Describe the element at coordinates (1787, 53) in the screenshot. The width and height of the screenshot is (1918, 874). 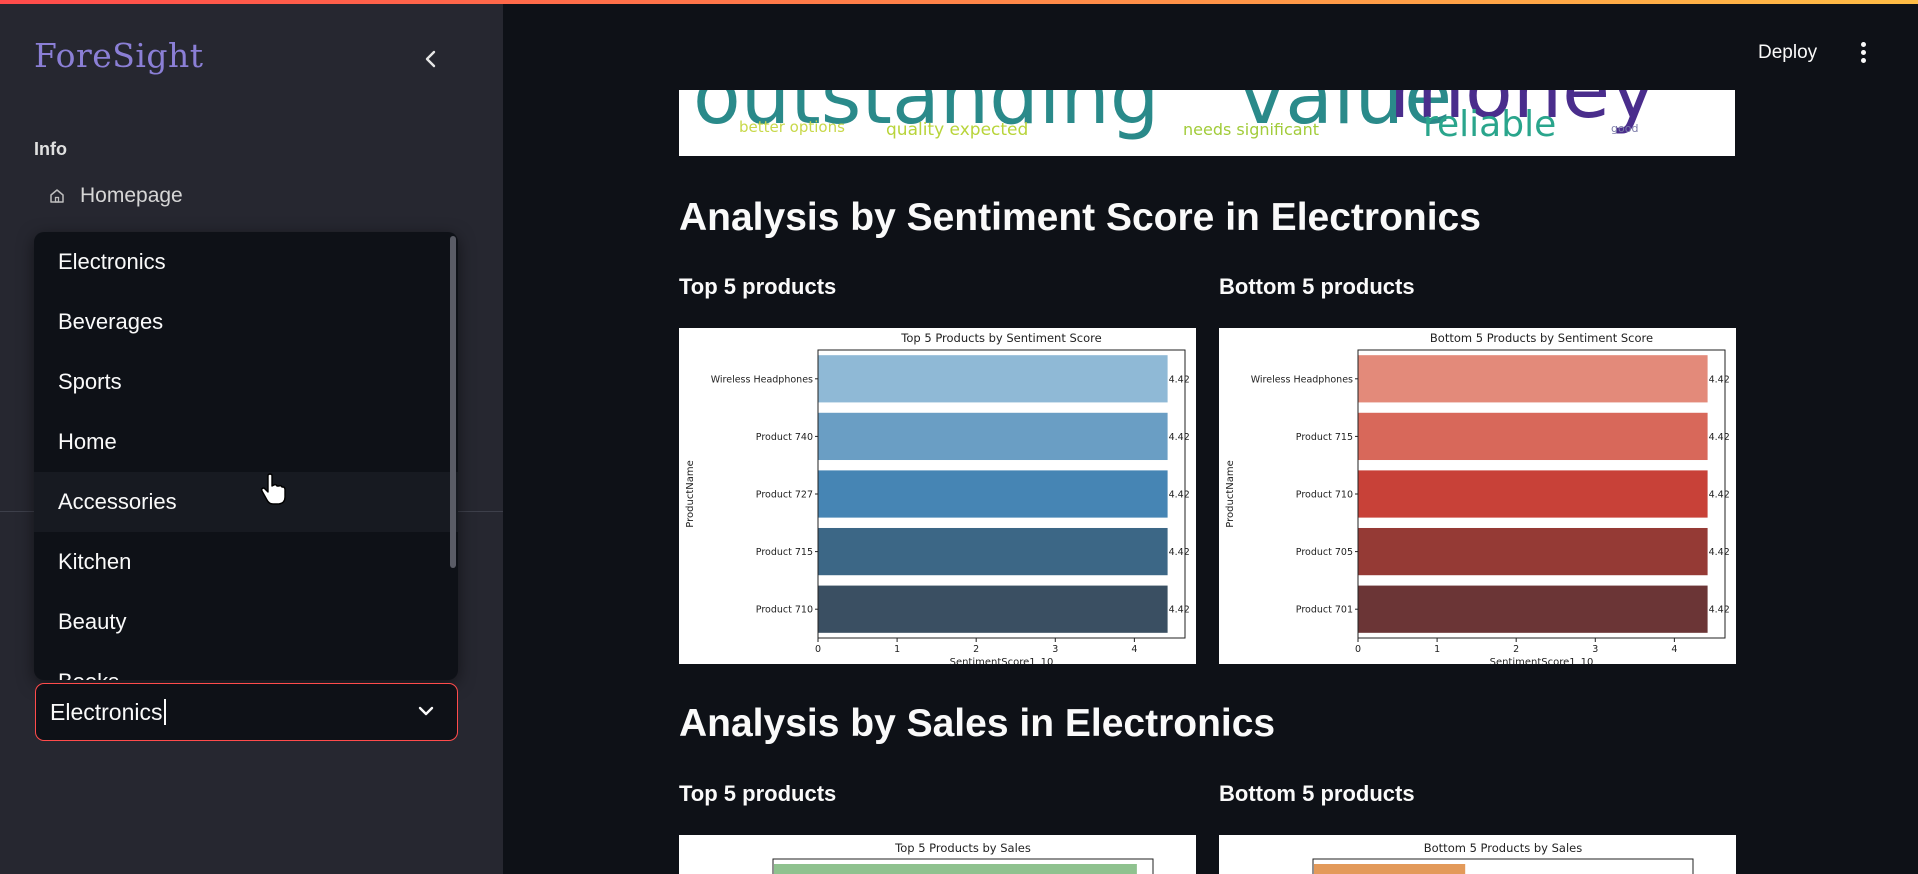
I see `deploy-button: Deploy` at that location.